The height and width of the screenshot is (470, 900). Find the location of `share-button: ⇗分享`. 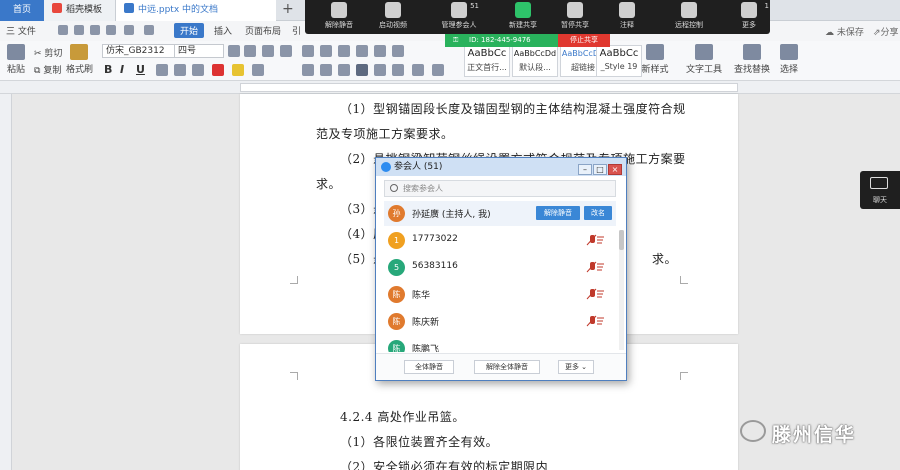

share-button: ⇗分享 is located at coordinates (886, 31).